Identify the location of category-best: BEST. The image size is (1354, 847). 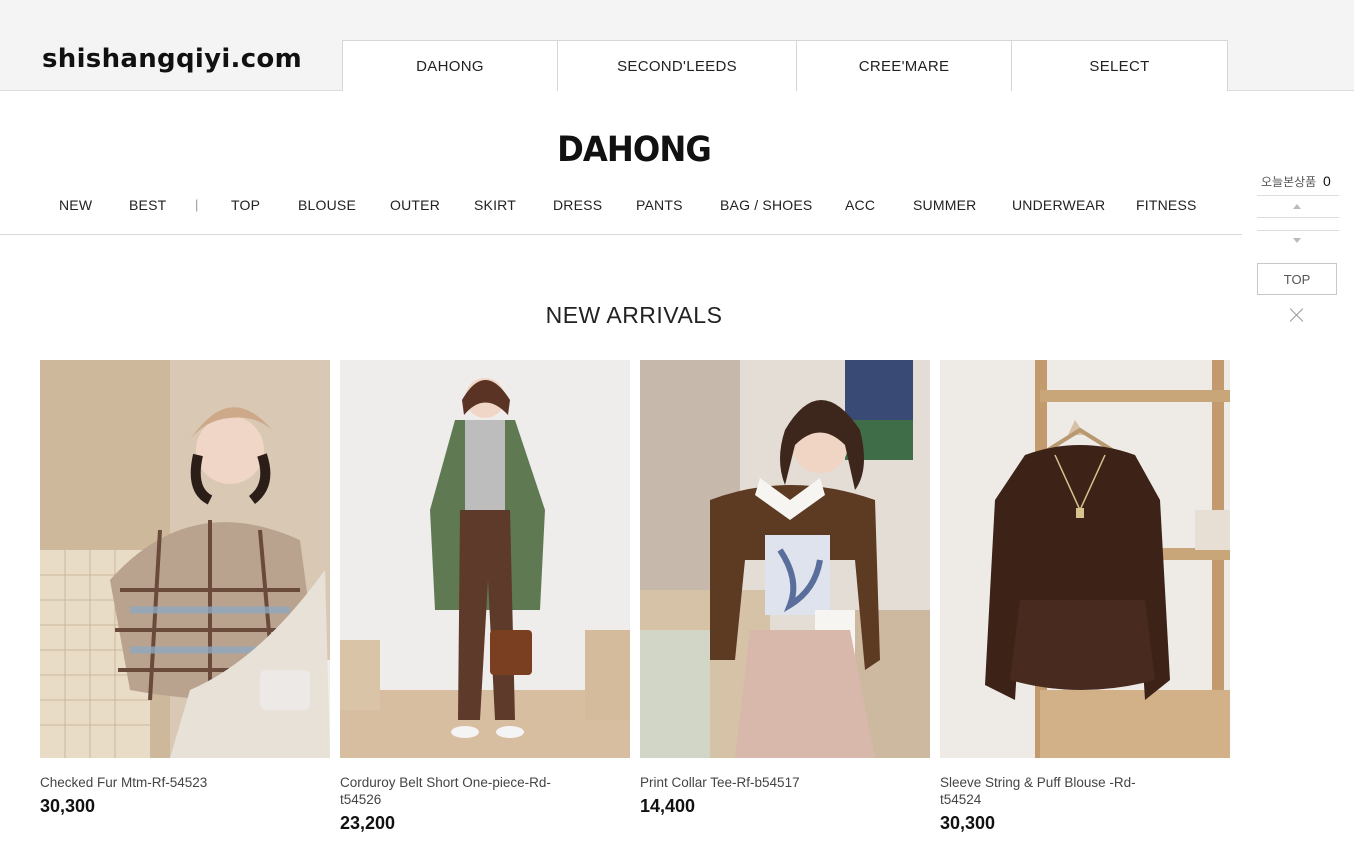
(147, 205).